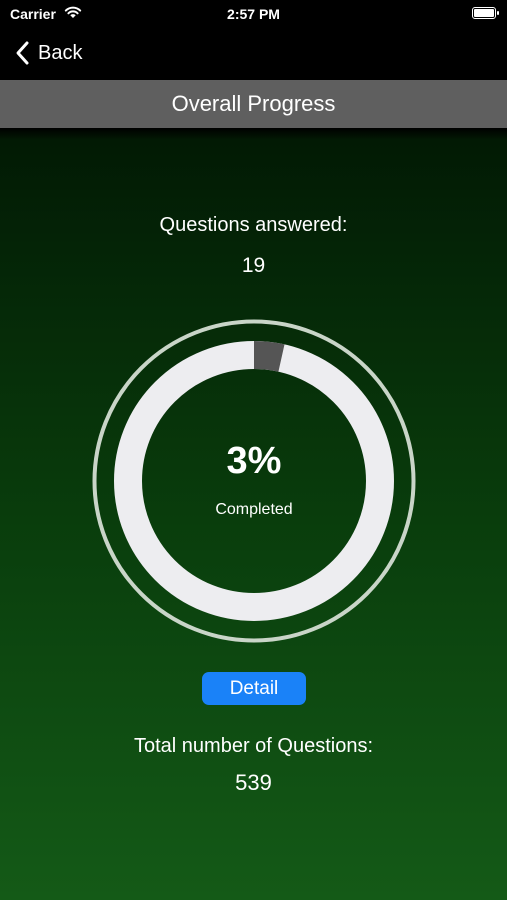 This screenshot has height=900, width=507. I want to click on battery-icon, so click(485, 13).